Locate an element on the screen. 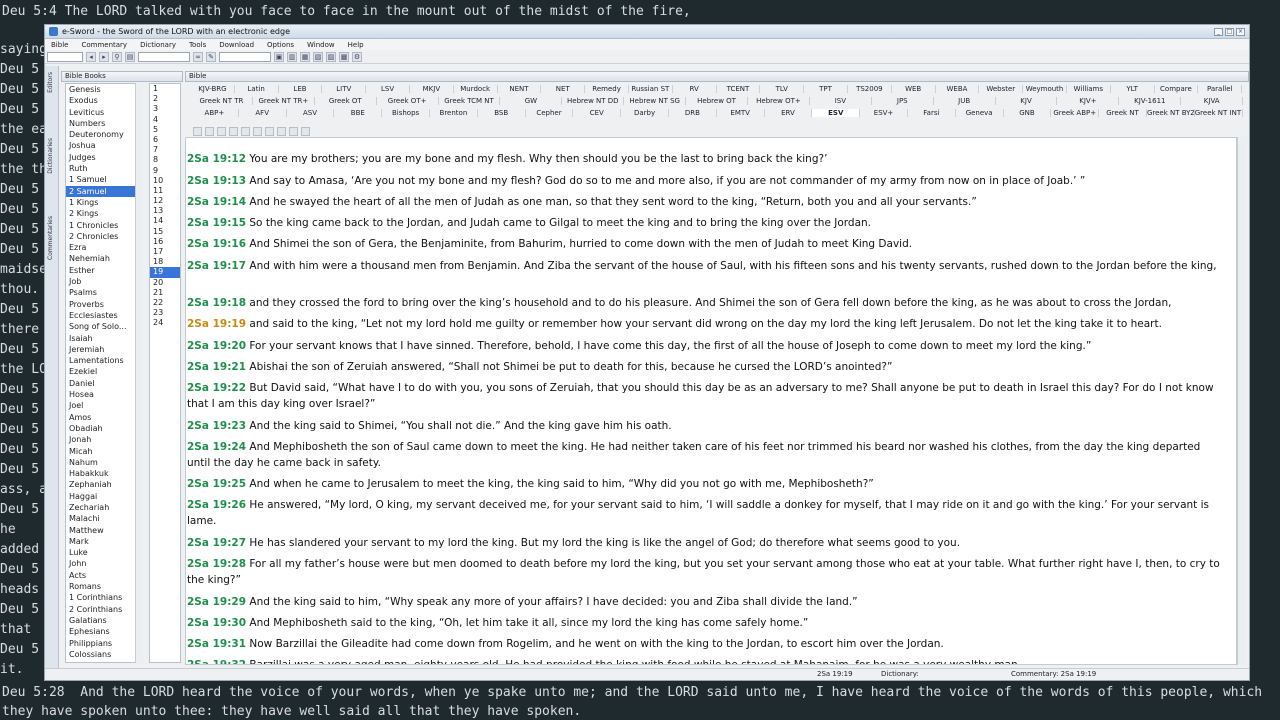 This screenshot has width=1280, height=720. version-tab: DRB is located at coordinates (693, 113).